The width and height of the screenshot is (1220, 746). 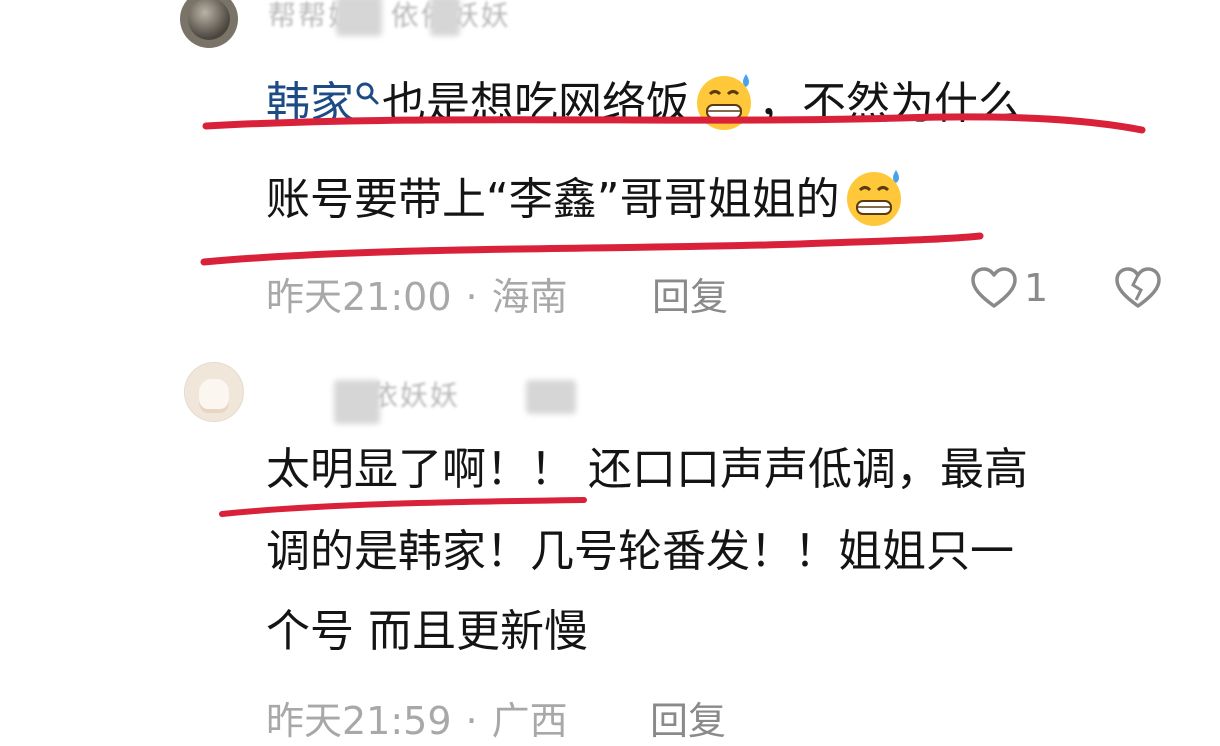 I want to click on comment-line-2: 调的是韩家！几号轮番发！！姐姐只一, so click(x=640, y=552).